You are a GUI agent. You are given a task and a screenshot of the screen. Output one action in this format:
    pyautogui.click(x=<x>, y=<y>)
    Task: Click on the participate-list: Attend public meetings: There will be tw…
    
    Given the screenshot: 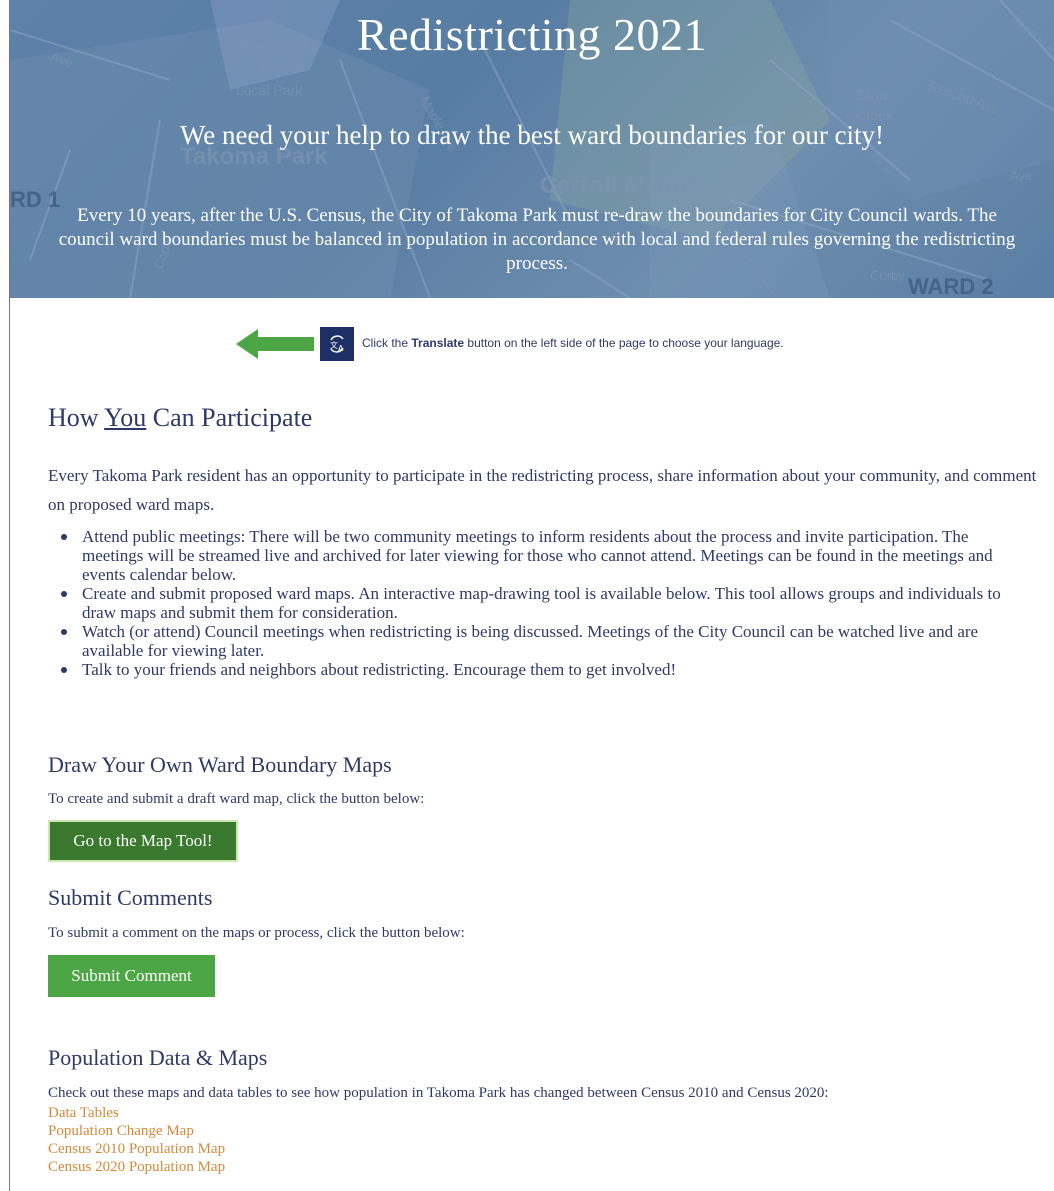 What is the action you would take?
    pyautogui.click(x=546, y=603)
    